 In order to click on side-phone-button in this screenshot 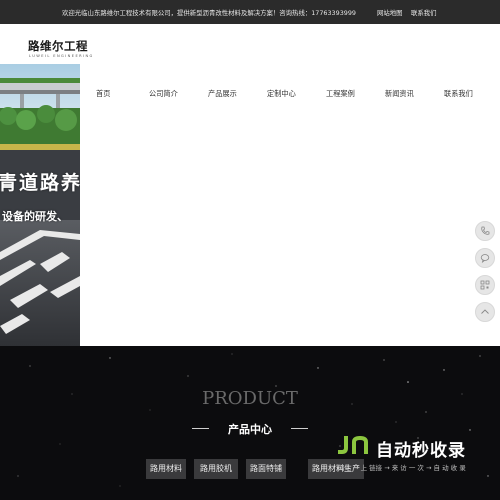, I will do `click(485, 231)`.